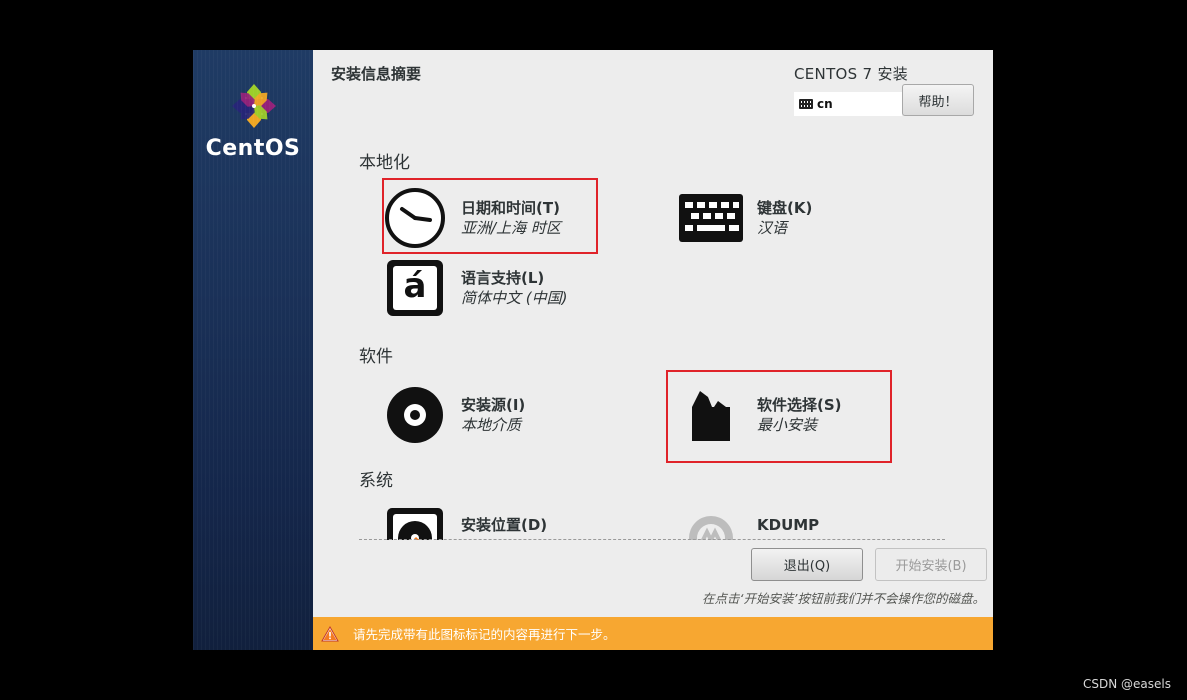 The height and width of the screenshot is (700, 1187). What do you see at coordinates (376, 481) in the screenshot?
I see `section-system: 系统` at bounding box center [376, 481].